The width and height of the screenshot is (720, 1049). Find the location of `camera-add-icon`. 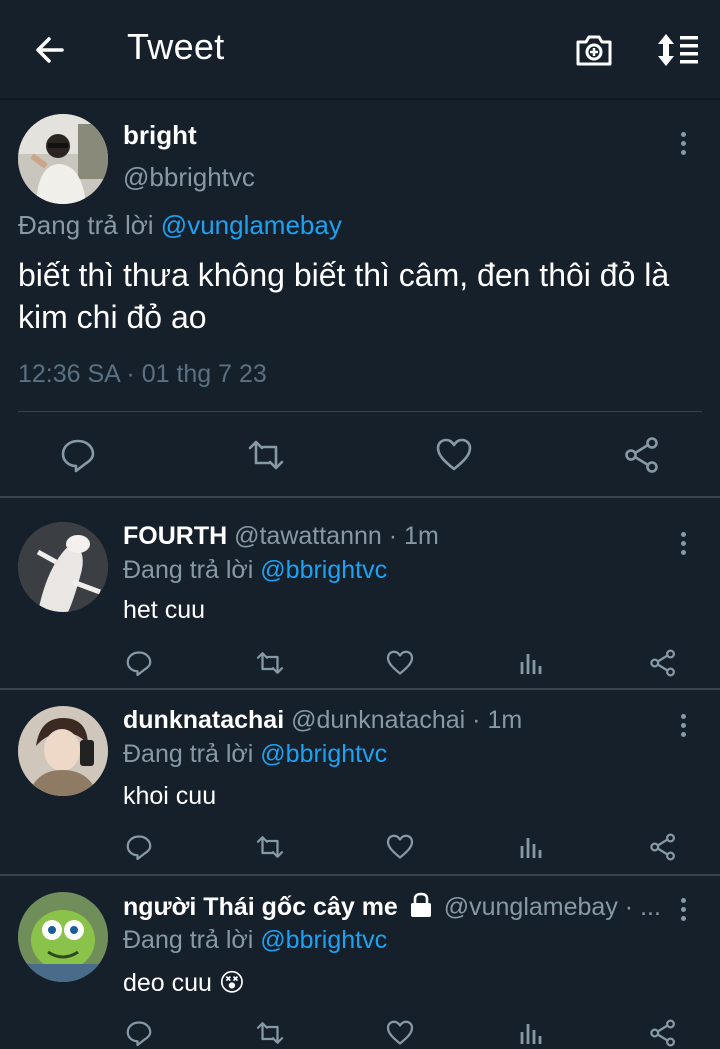

camera-add-icon is located at coordinates (594, 50).